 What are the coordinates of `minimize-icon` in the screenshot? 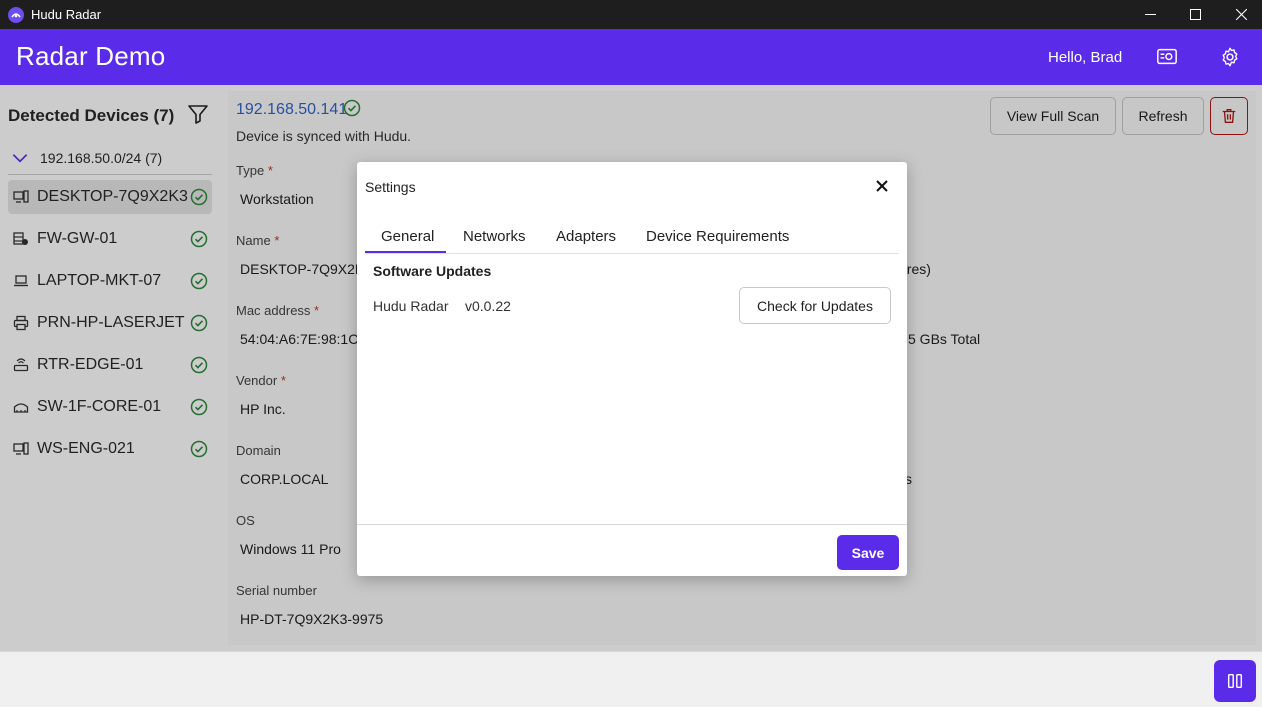 It's located at (1150, 14).